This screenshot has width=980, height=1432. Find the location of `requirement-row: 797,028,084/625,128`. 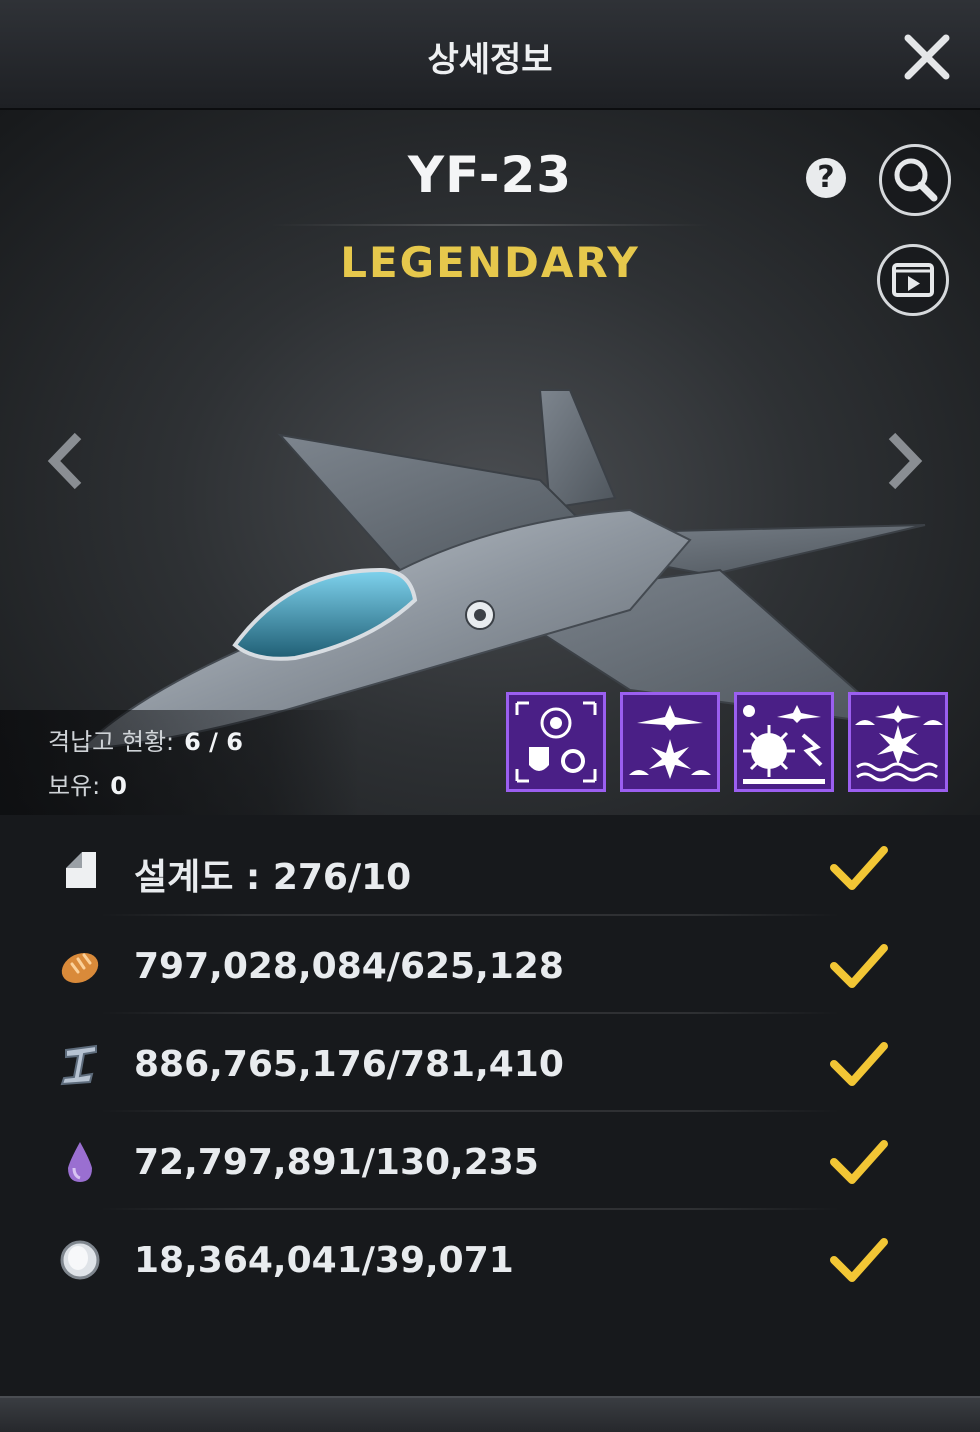

requirement-row: 797,028,084/625,128 is located at coordinates (490, 965).